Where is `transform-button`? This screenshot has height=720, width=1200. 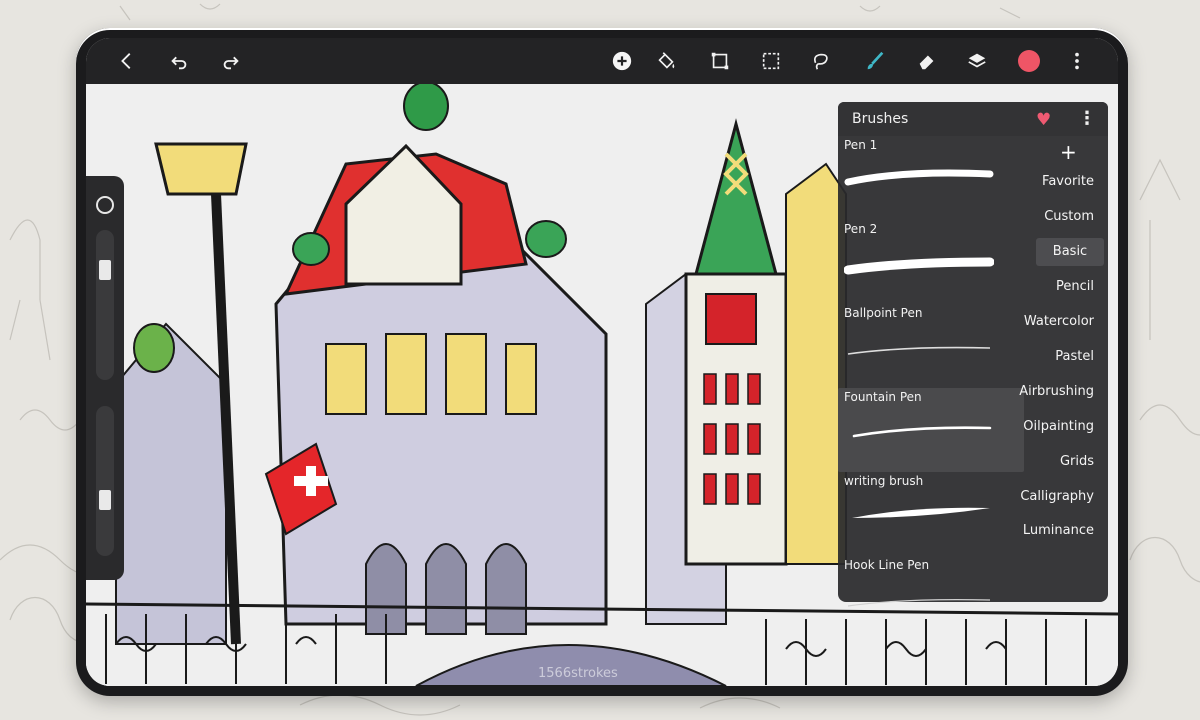
transform-button is located at coordinates (720, 61).